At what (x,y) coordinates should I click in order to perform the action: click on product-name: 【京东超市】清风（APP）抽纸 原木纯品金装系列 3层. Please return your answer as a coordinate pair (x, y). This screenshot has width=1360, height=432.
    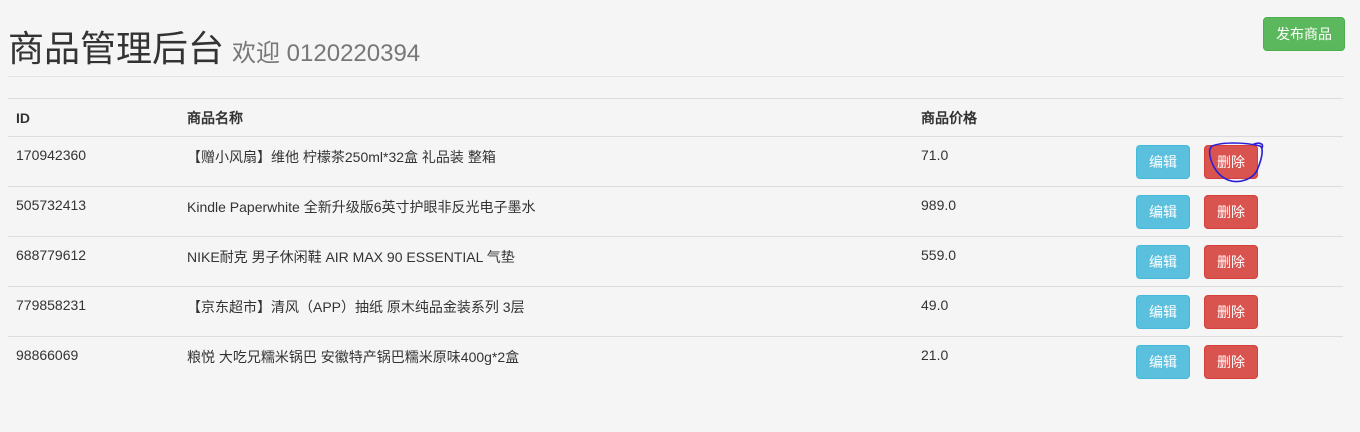
    Looking at the image, I should click on (546, 311).